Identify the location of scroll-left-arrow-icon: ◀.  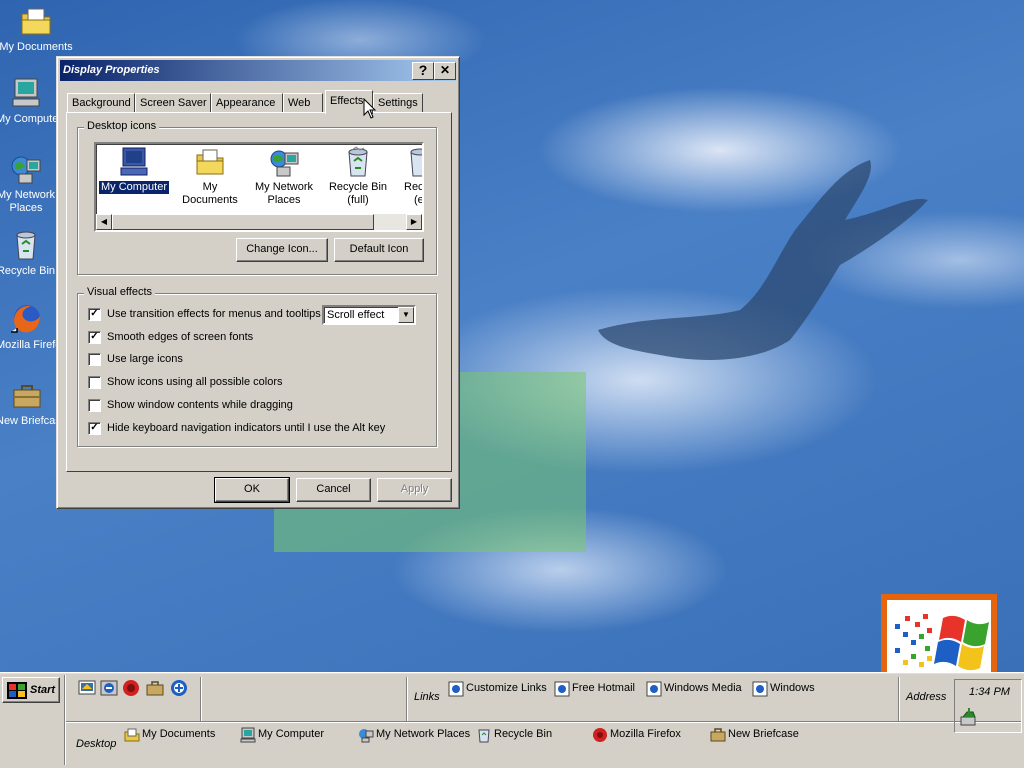
(104, 222).